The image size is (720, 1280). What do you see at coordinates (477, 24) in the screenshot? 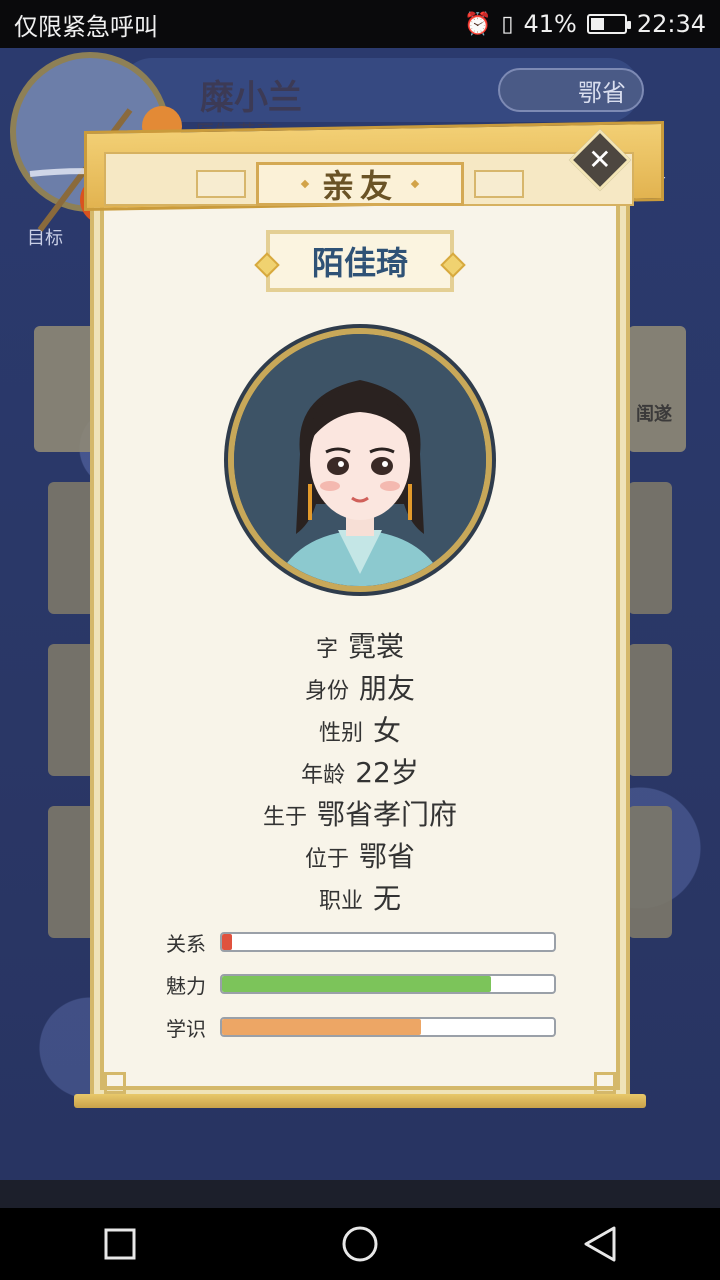
I see `alarm-icon: ⏰` at bounding box center [477, 24].